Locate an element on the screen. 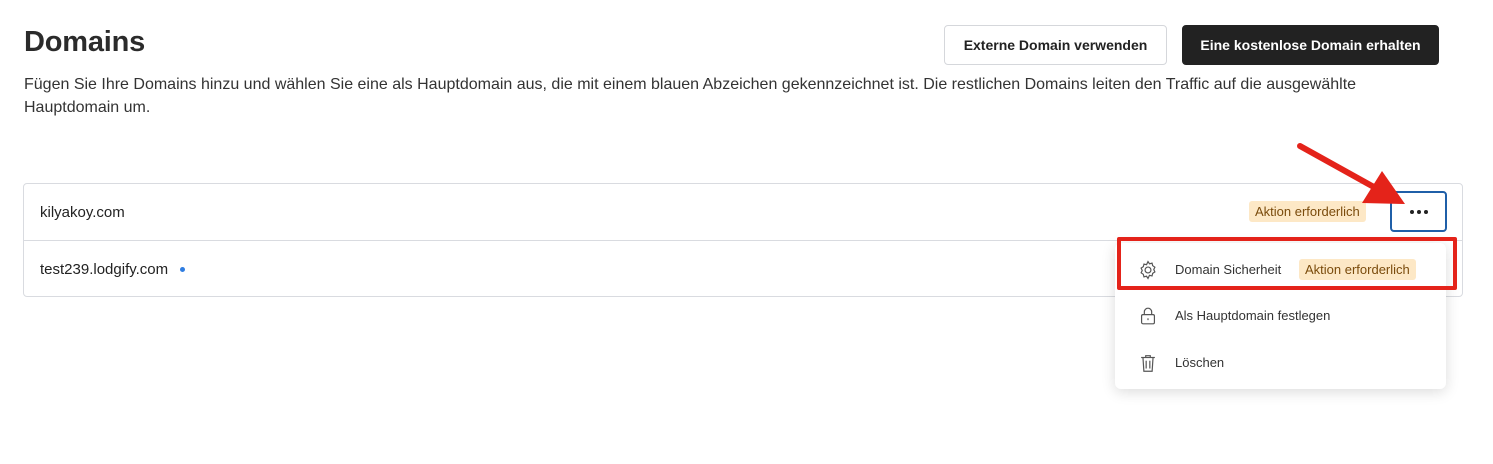 The width and height of the screenshot is (1493, 464). lock-icon is located at coordinates (1148, 316).